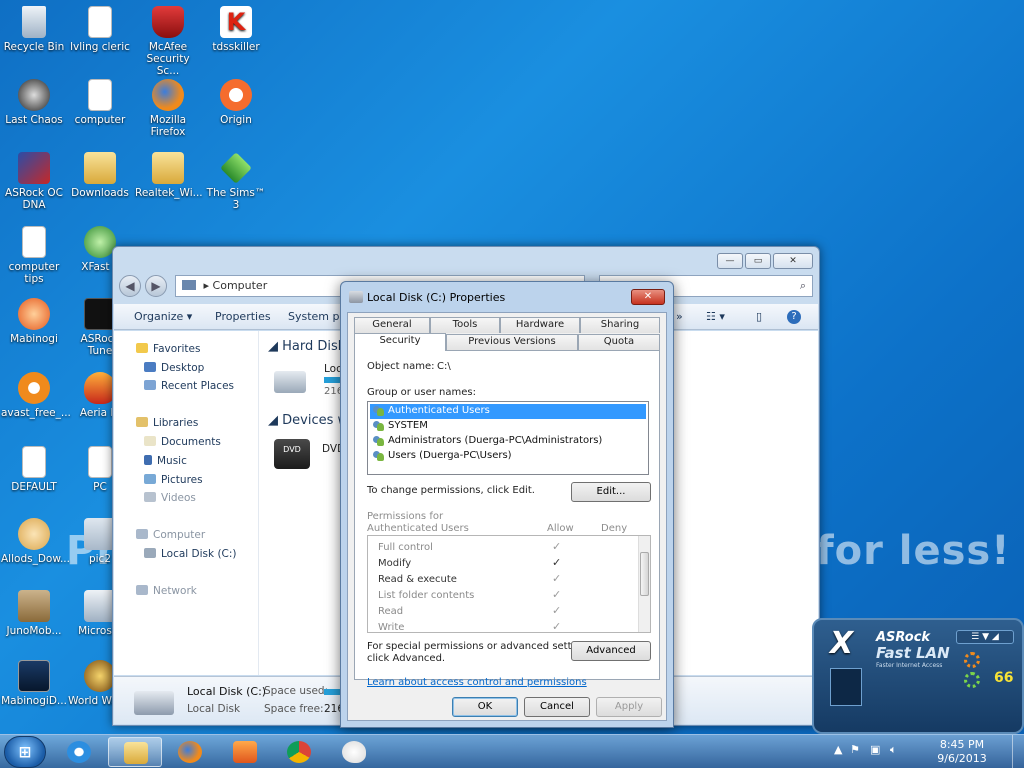 This screenshot has height=768, width=1024. What do you see at coordinates (508, 426) in the screenshot?
I see `user-system: SYSTEM` at bounding box center [508, 426].